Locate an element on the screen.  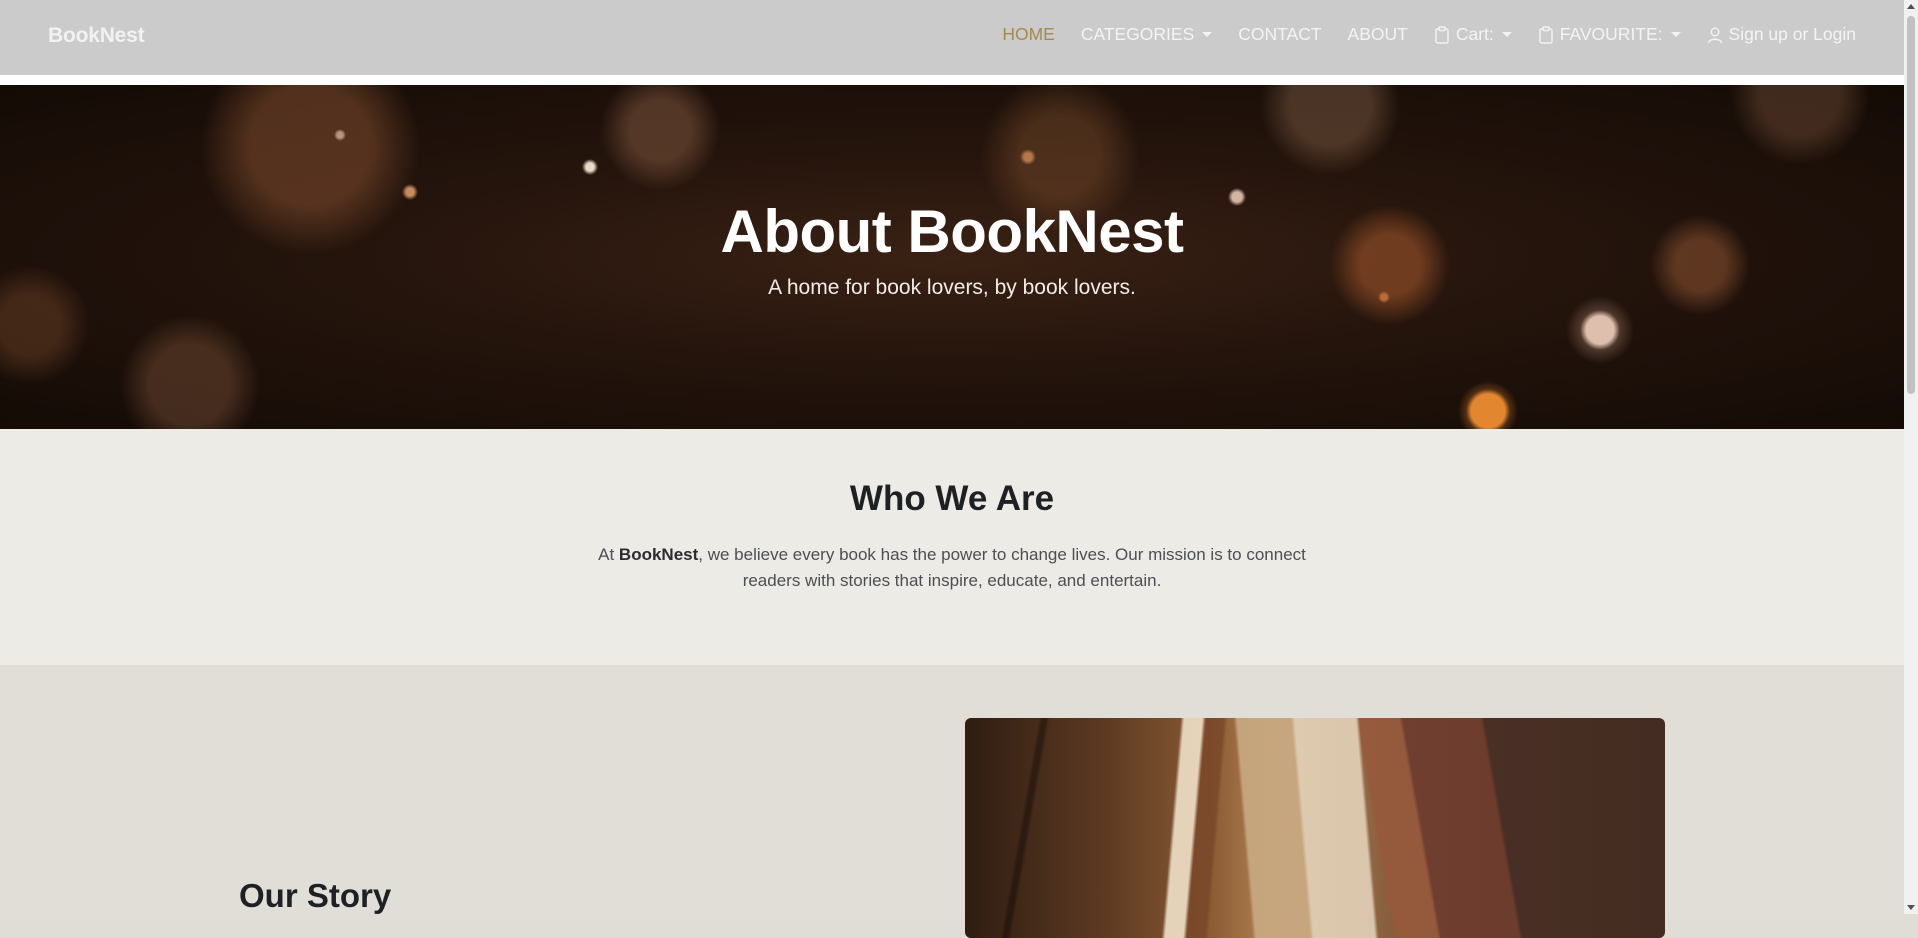
nav-contact-link: CONTACT is located at coordinates (1279, 34).